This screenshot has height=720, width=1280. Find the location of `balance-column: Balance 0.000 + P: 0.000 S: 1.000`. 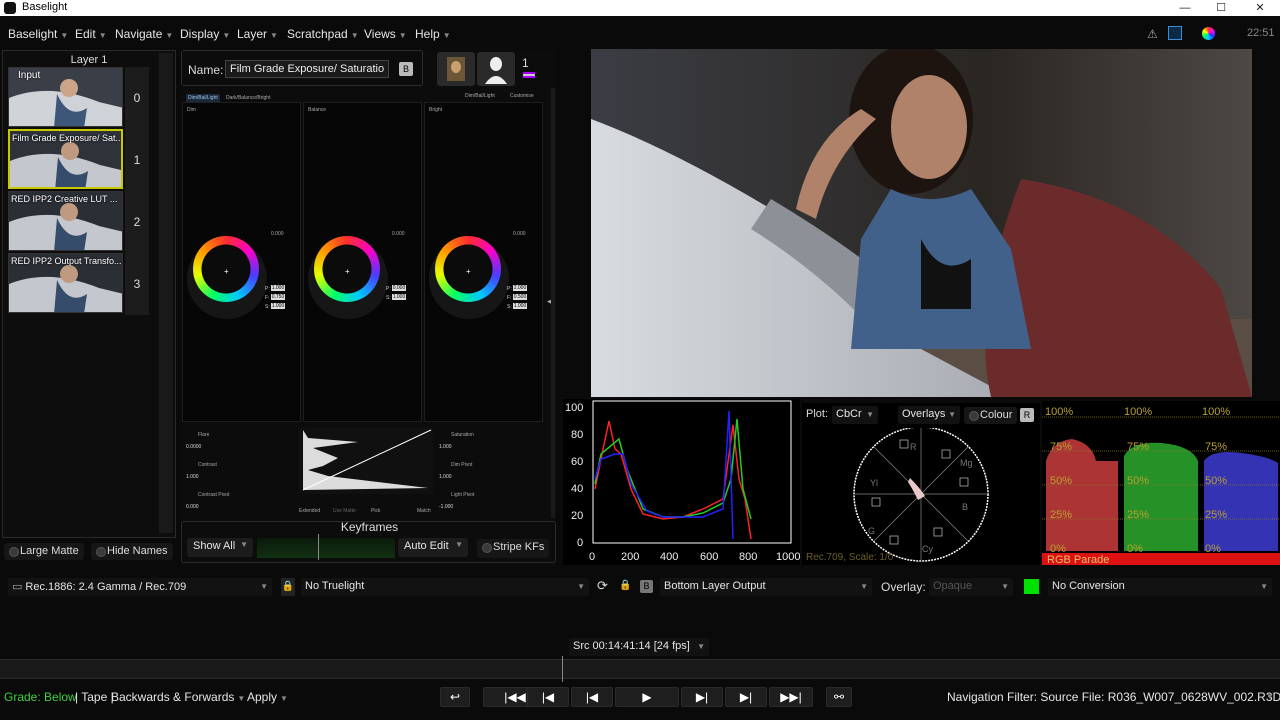

balance-column: Balance 0.000 + P: 0.000 S: 1.000 is located at coordinates (362, 262).